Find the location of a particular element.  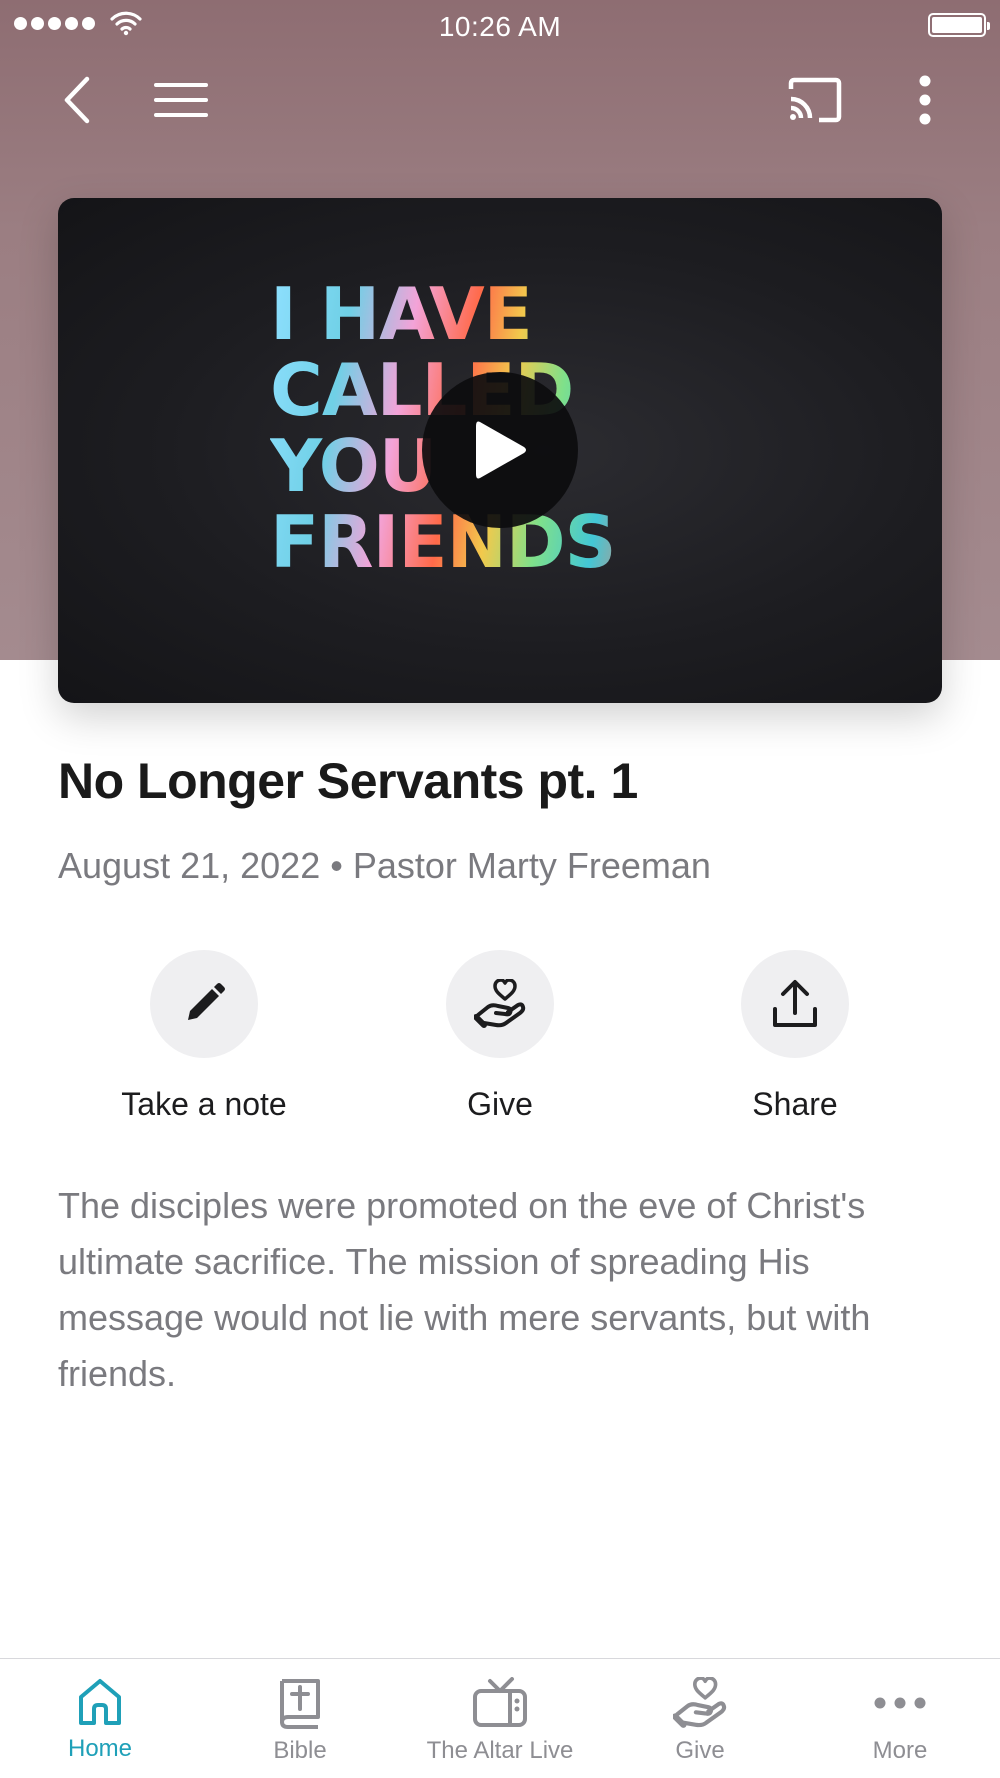

vertical-dots-icon is located at coordinates (925, 100).